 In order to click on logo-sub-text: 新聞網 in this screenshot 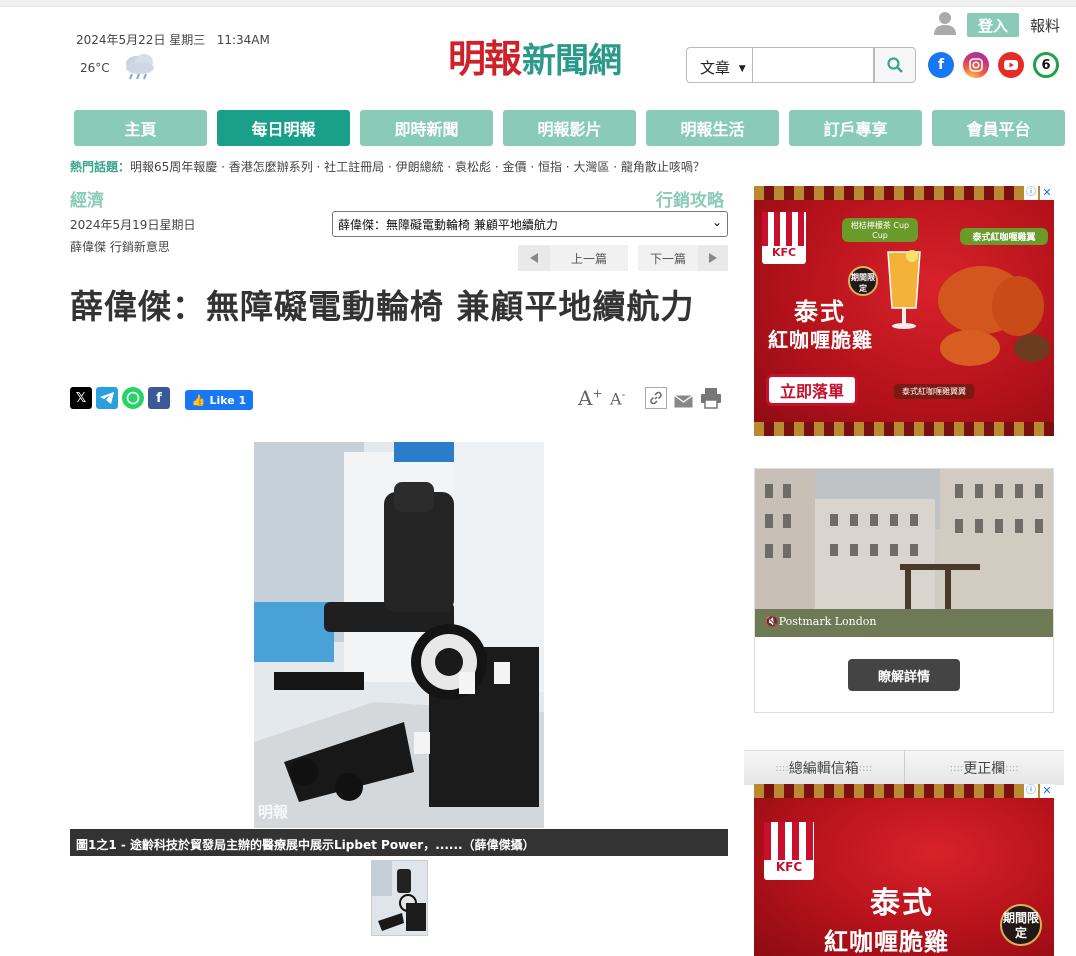, I will do `click(572, 61)`.